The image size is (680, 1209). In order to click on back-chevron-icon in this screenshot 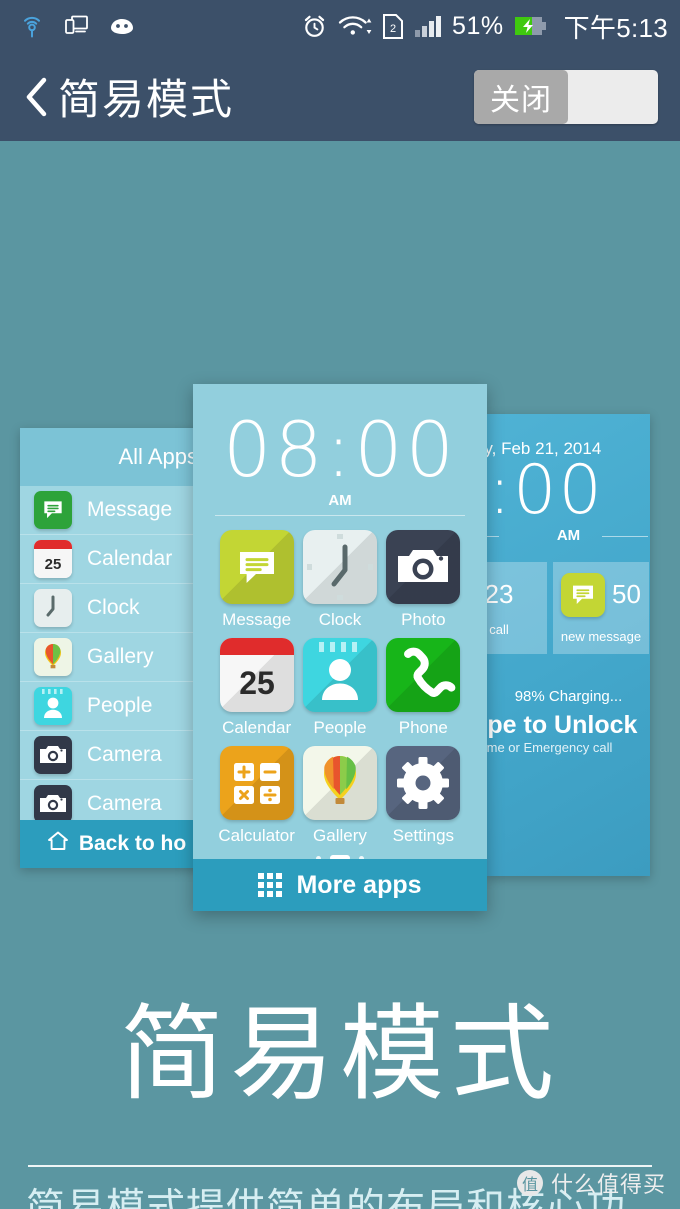, I will do `click(37, 97)`.